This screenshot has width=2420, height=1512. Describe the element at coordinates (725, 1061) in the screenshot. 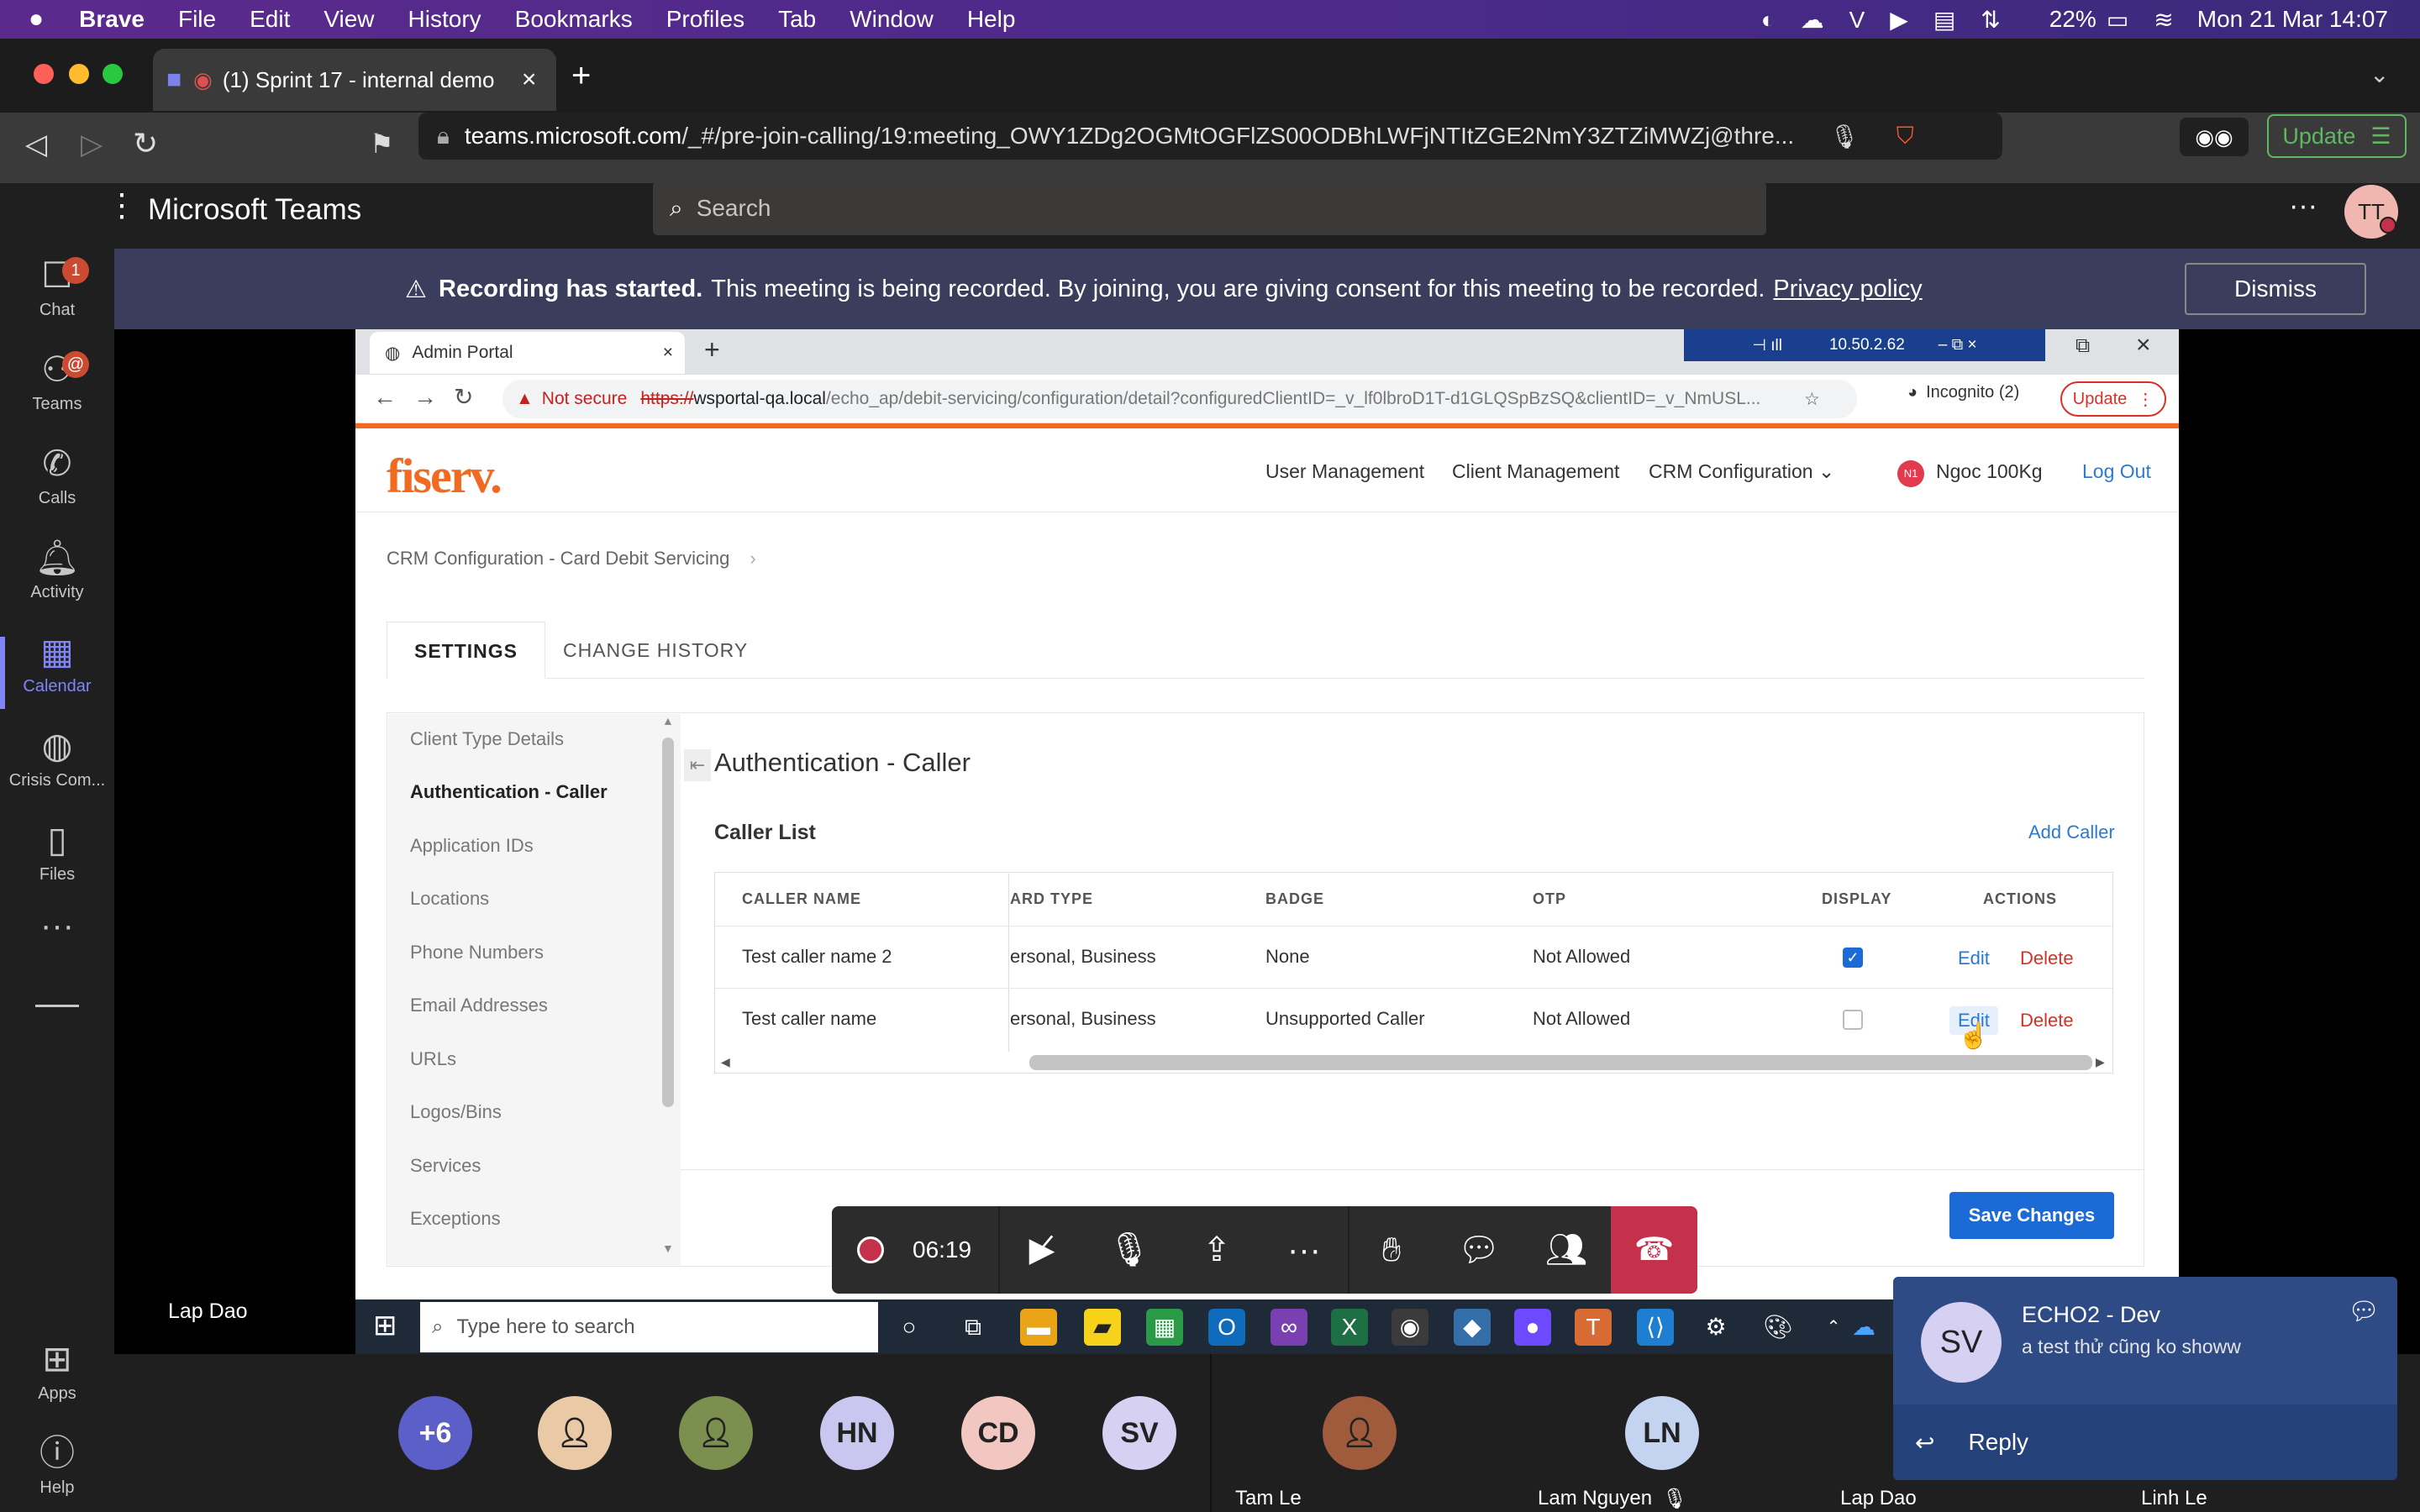

I see `table-scroll-left-icon: ◀` at that location.